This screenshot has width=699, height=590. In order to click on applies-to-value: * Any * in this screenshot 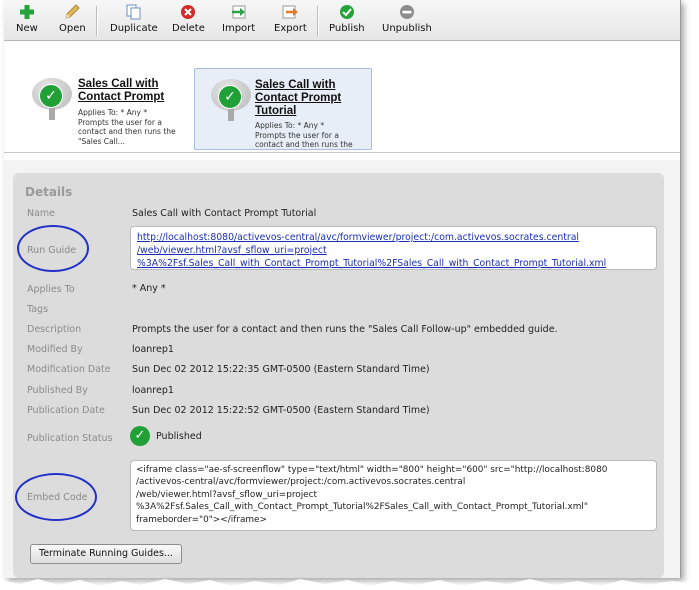, I will do `click(149, 288)`.